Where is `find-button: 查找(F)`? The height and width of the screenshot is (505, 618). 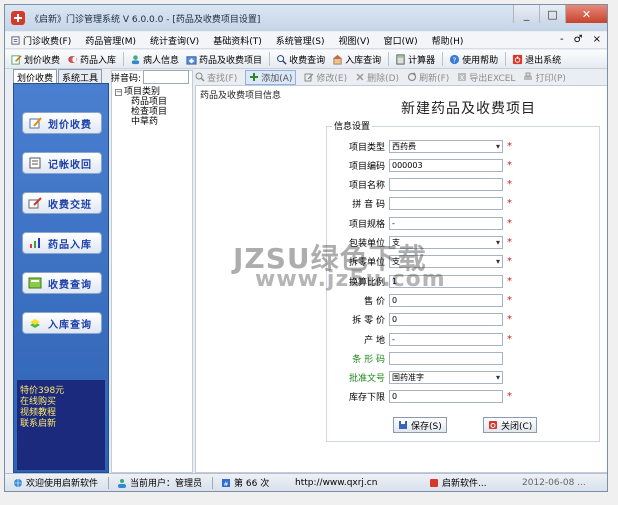
find-button: 查找(F) is located at coordinates (216, 77).